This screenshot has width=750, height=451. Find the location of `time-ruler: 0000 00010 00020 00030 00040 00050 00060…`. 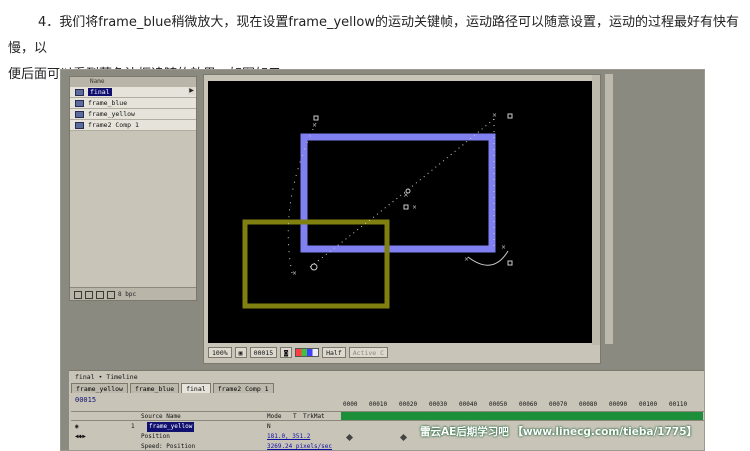

time-ruler: 0000 00010 00020 00030 00040 00050 00060… is located at coordinates (523, 405).